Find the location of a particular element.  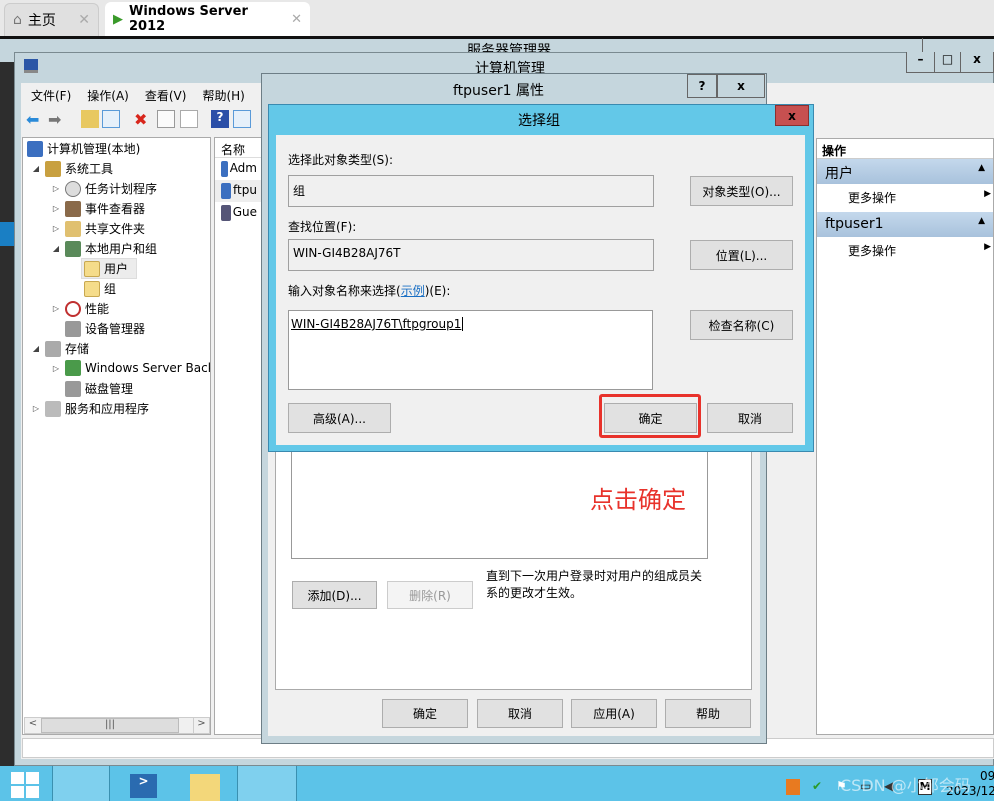

tab-home: ⌂ 主页 ✕ is located at coordinates (51, 19).